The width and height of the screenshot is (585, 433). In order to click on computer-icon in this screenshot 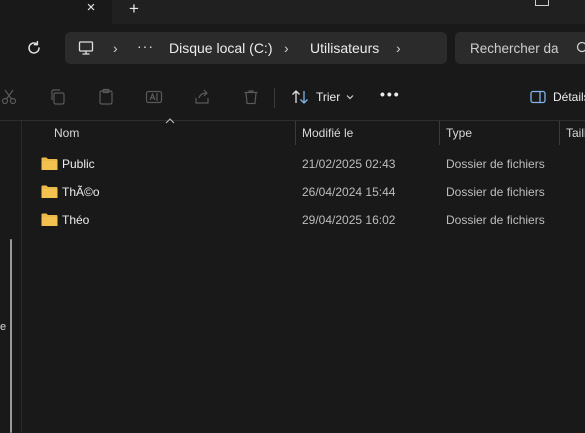, I will do `click(86, 48)`.